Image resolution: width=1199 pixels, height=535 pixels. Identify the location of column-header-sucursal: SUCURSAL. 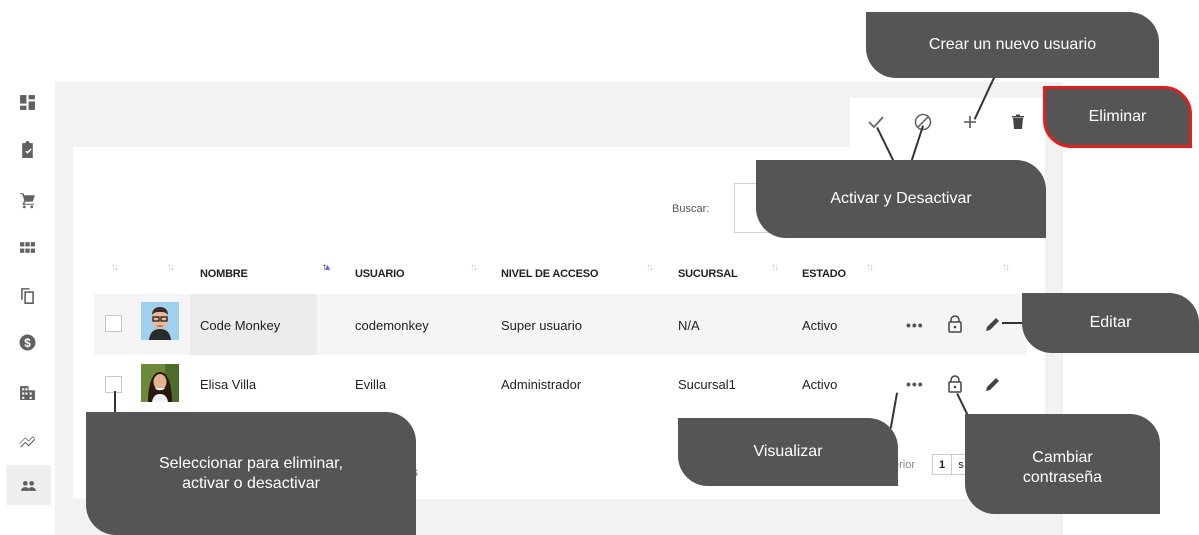
(708, 274).